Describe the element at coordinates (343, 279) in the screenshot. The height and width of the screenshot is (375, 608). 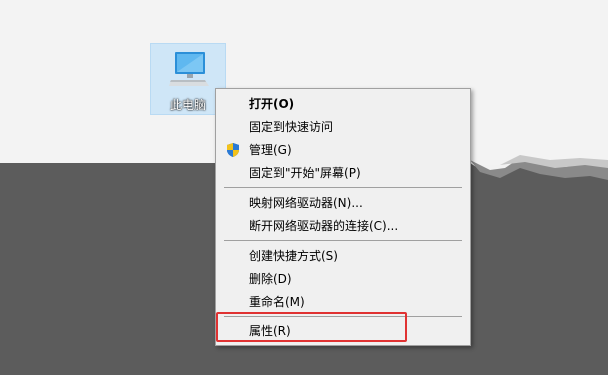
I see `menu-item-delete: 删除(D)` at that location.